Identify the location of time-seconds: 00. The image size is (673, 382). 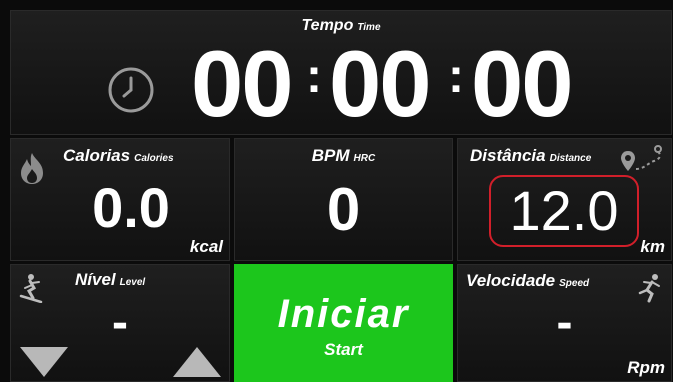
(522, 83).